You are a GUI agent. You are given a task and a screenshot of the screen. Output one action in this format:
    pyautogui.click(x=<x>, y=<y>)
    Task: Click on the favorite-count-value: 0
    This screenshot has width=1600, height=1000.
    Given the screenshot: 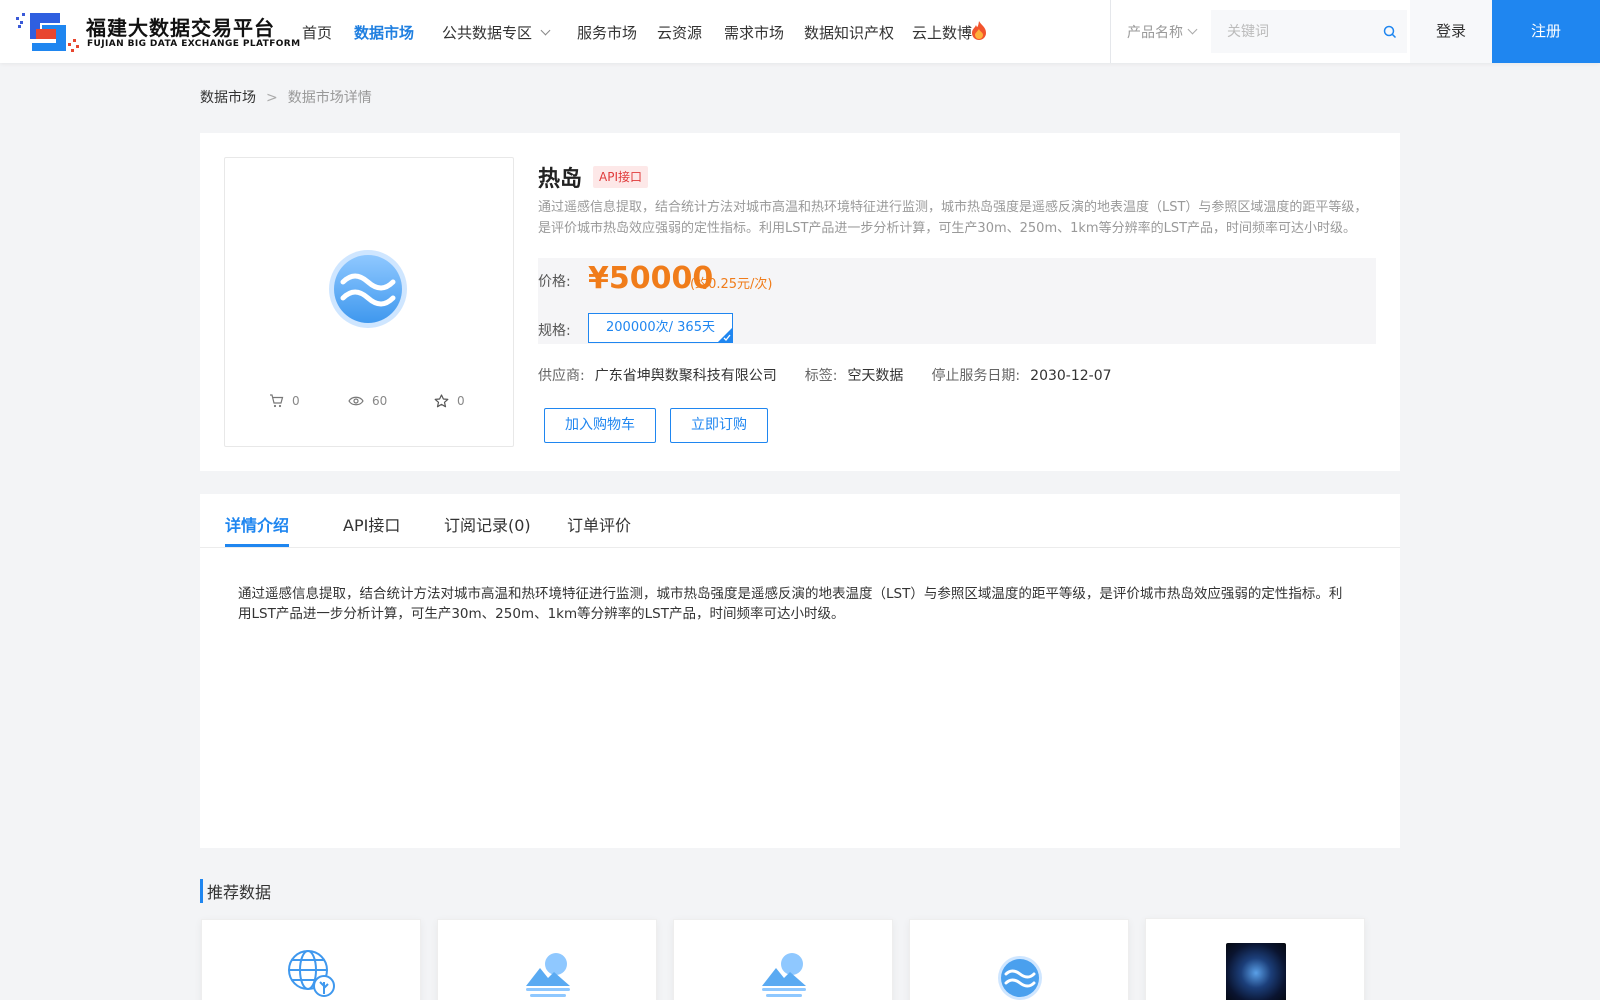 What is the action you would take?
    pyautogui.click(x=461, y=401)
    